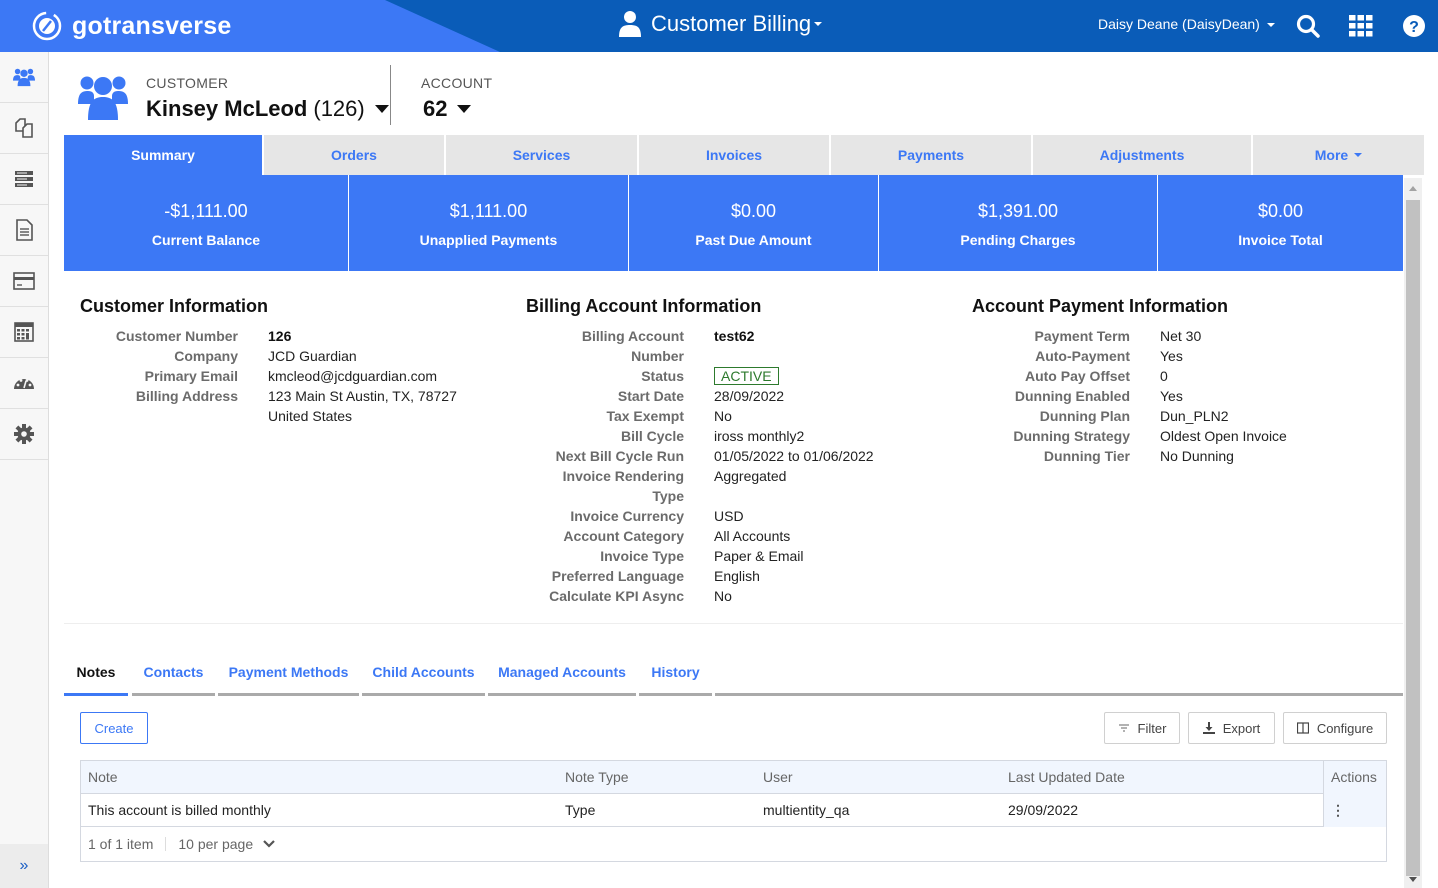 This screenshot has height=888, width=1438. Describe the element at coordinates (423, 677) in the screenshot. I see `subtab-child-accounts: Child Accounts` at that location.